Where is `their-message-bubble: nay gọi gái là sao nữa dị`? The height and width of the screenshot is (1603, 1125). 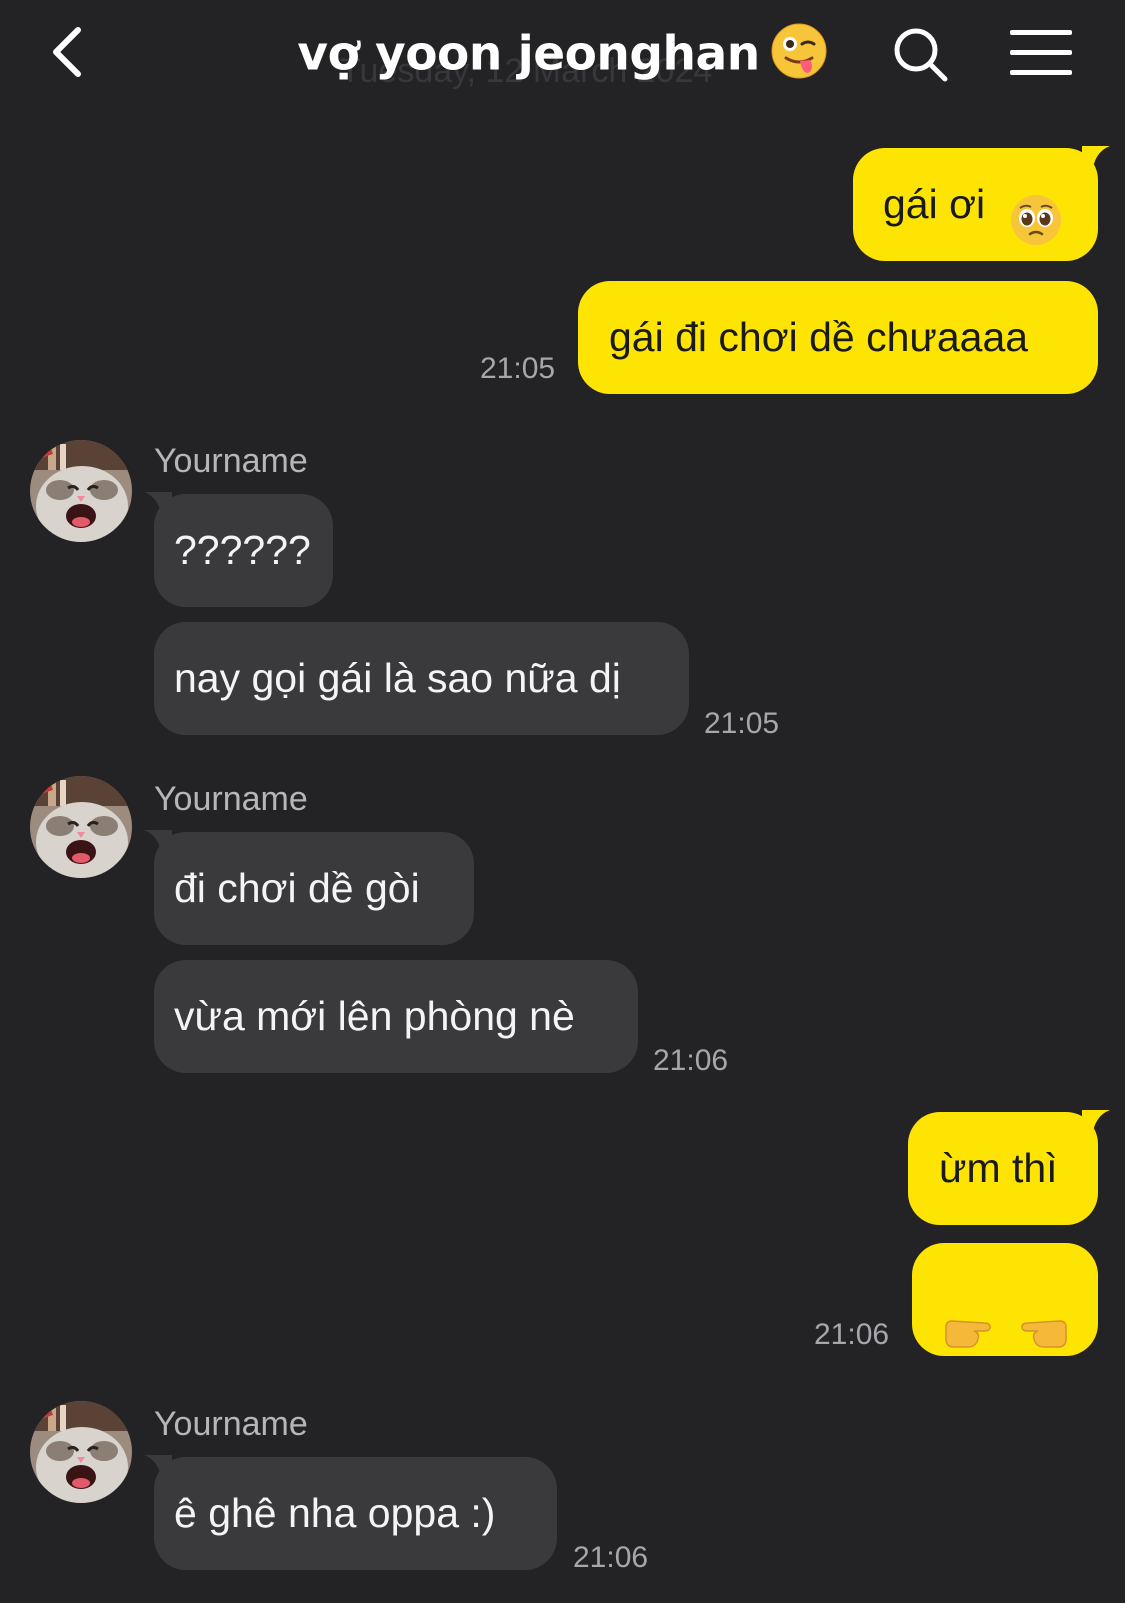 their-message-bubble: nay gọi gái là sao nữa dị is located at coordinates (421, 678).